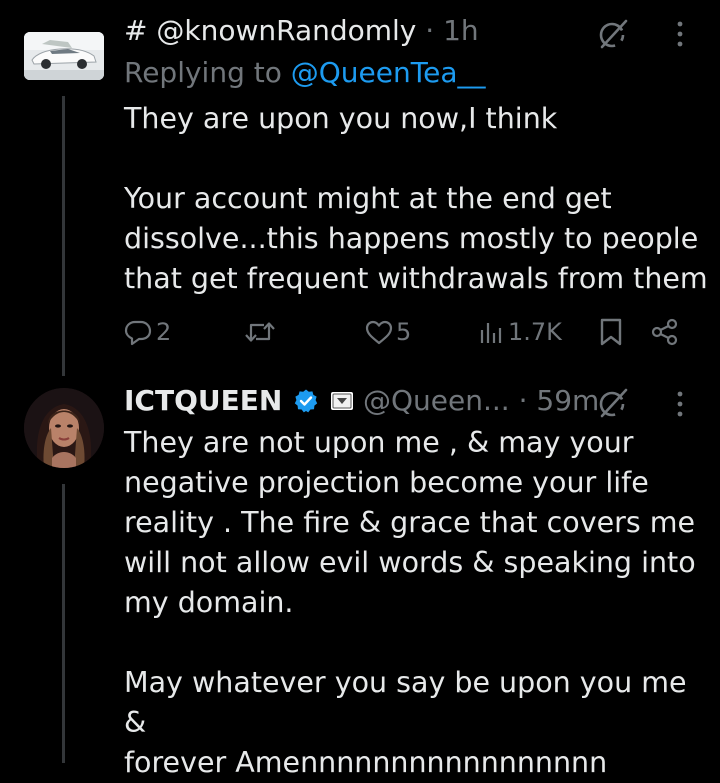  What do you see at coordinates (342, 401) in the screenshot?
I see `affiliate-badge-icon` at bounding box center [342, 401].